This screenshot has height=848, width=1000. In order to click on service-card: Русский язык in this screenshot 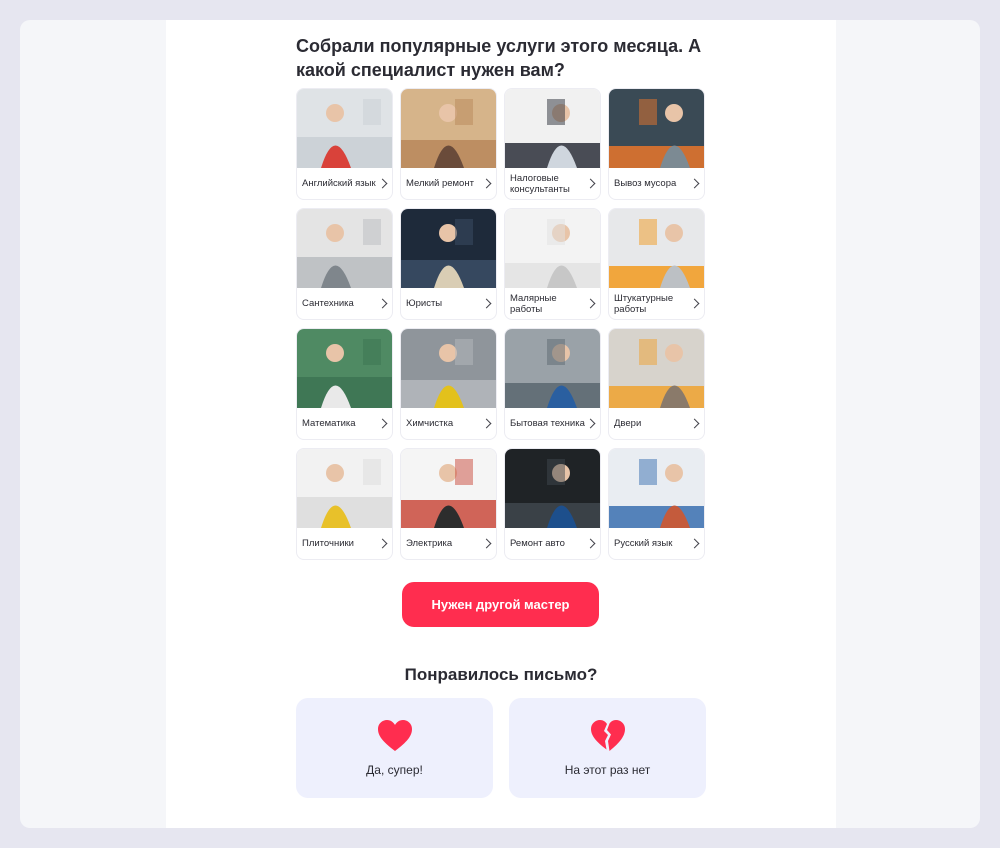, I will do `click(656, 504)`.